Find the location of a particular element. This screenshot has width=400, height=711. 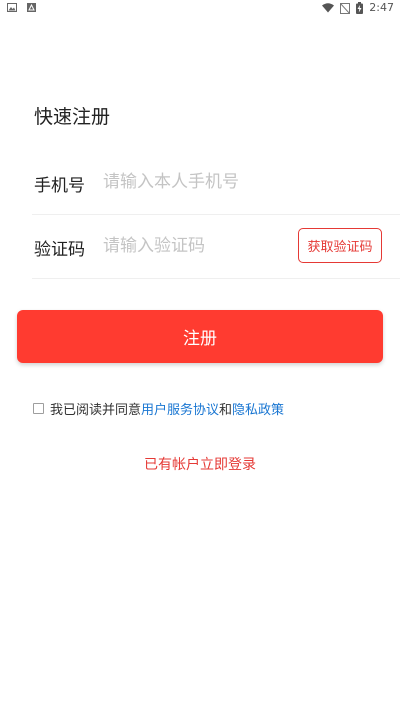

status-time: 2:47 is located at coordinates (381, 7).